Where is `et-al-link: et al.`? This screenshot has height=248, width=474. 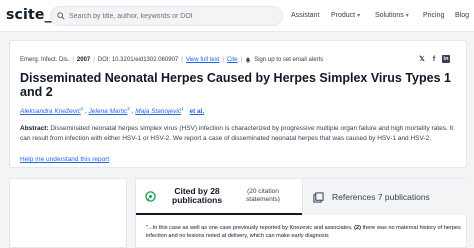
et-al-link: et al. is located at coordinates (196, 111).